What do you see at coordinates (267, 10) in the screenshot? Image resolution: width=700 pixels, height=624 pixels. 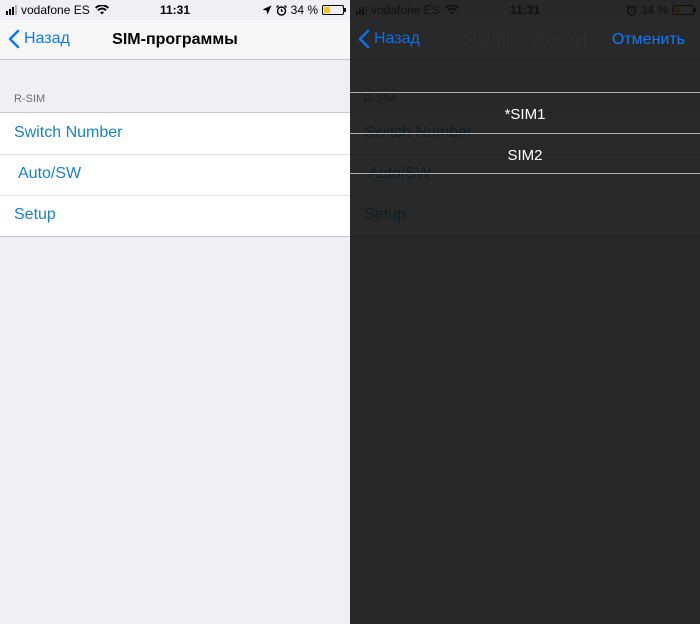 I see `location-arrow-icon` at bounding box center [267, 10].